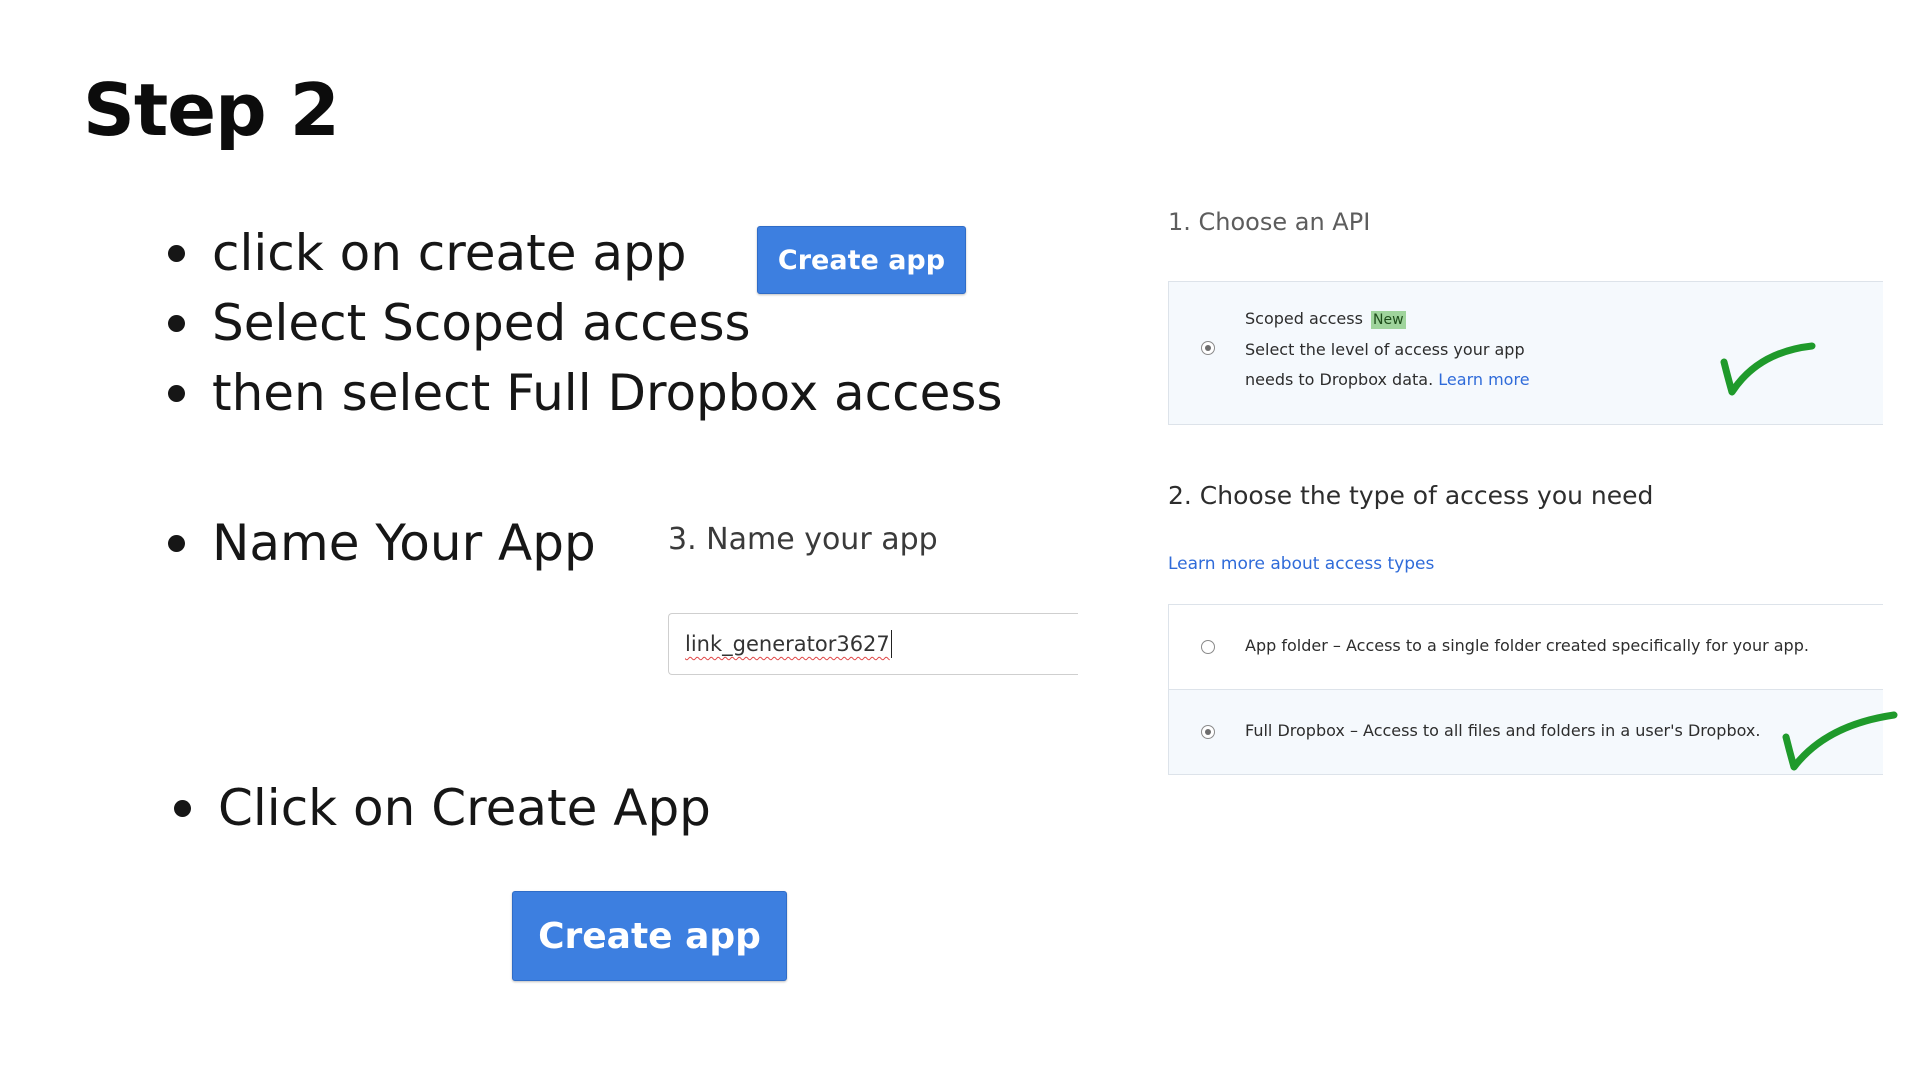 The height and width of the screenshot is (1080, 1920). What do you see at coordinates (1301, 564) in the screenshot?
I see `learn-more-access-types-link: Learn more about access types` at bounding box center [1301, 564].